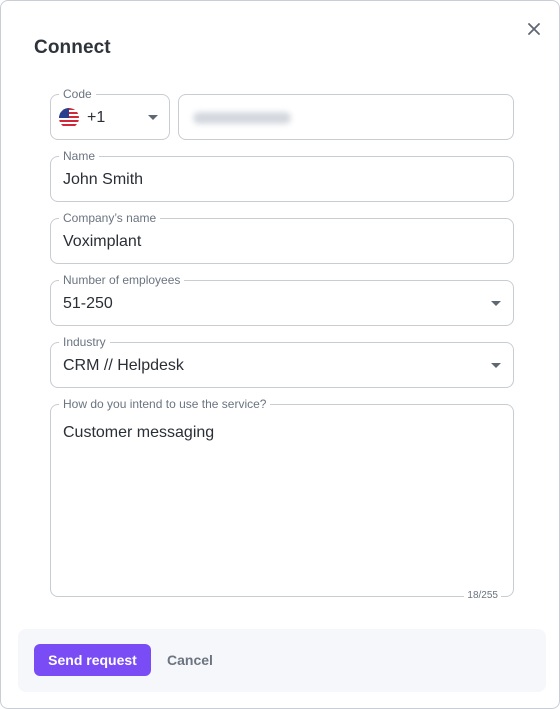 The width and height of the screenshot is (560, 709). What do you see at coordinates (122, 280) in the screenshot?
I see `employees-label: Number of employees` at bounding box center [122, 280].